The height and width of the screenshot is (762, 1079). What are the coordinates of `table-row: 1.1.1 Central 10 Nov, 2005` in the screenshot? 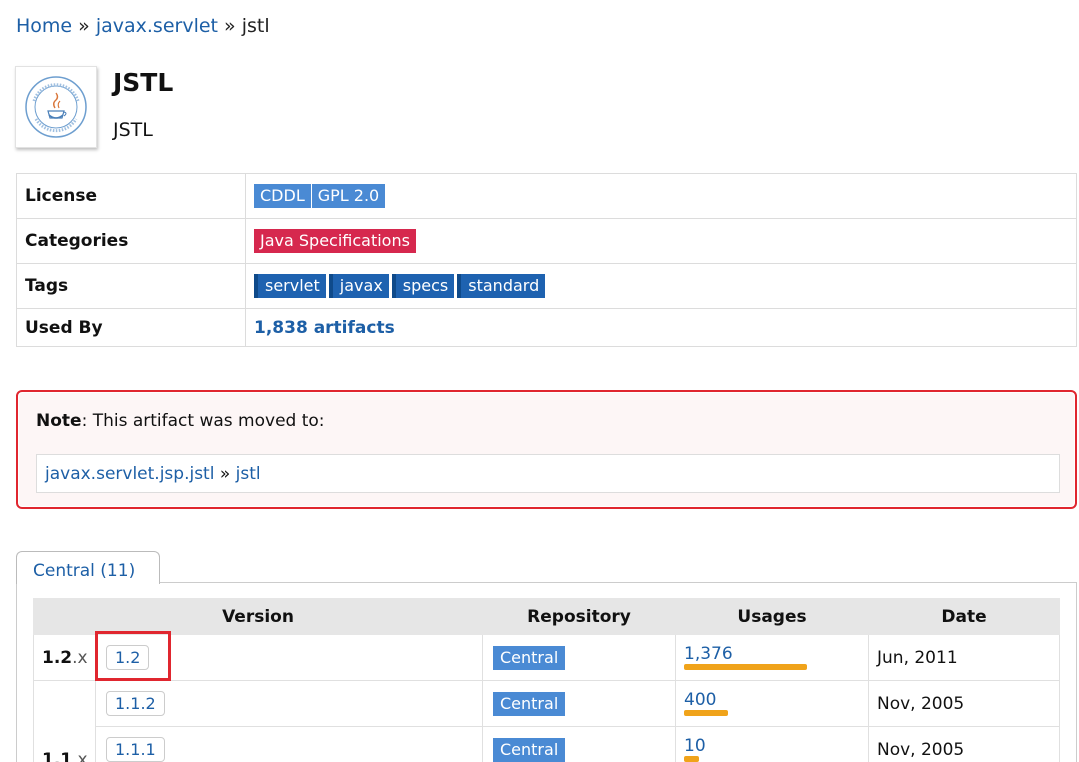 It's located at (547, 744).